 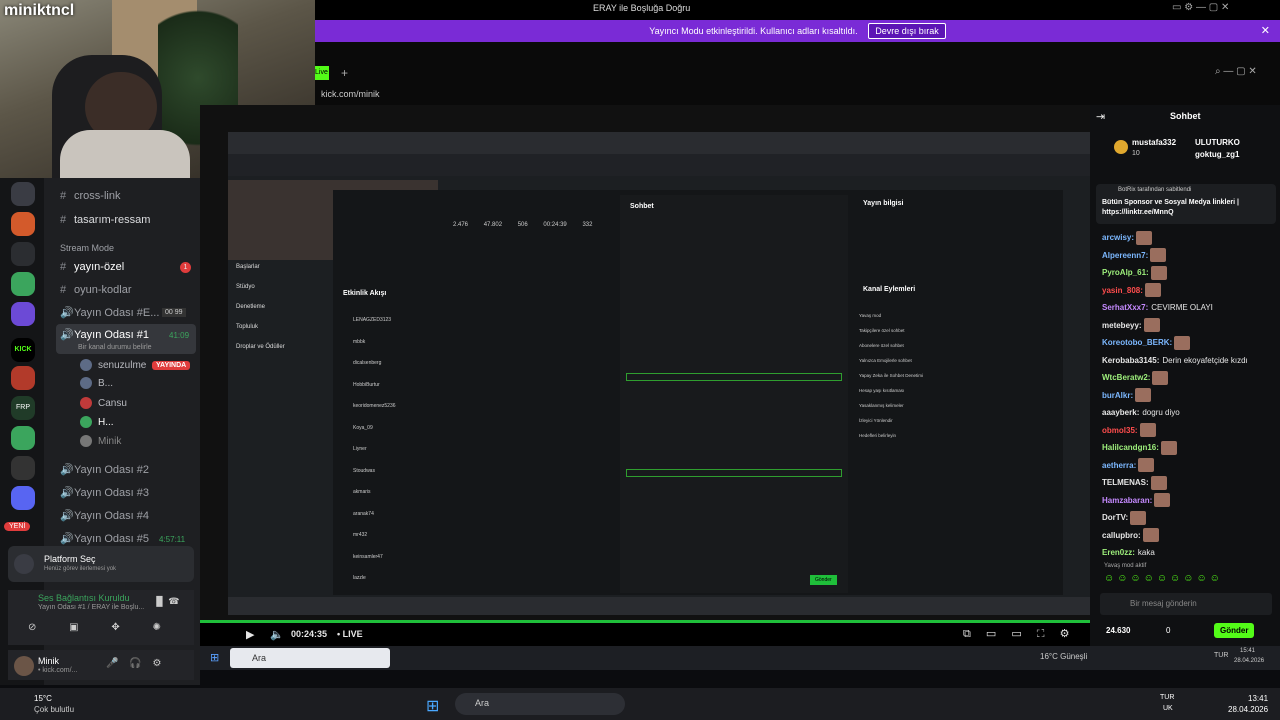 What do you see at coordinates (350, 94) in the screenshot?
I see `address-bar: kick.com/minik` at bounding box center [350, 94].